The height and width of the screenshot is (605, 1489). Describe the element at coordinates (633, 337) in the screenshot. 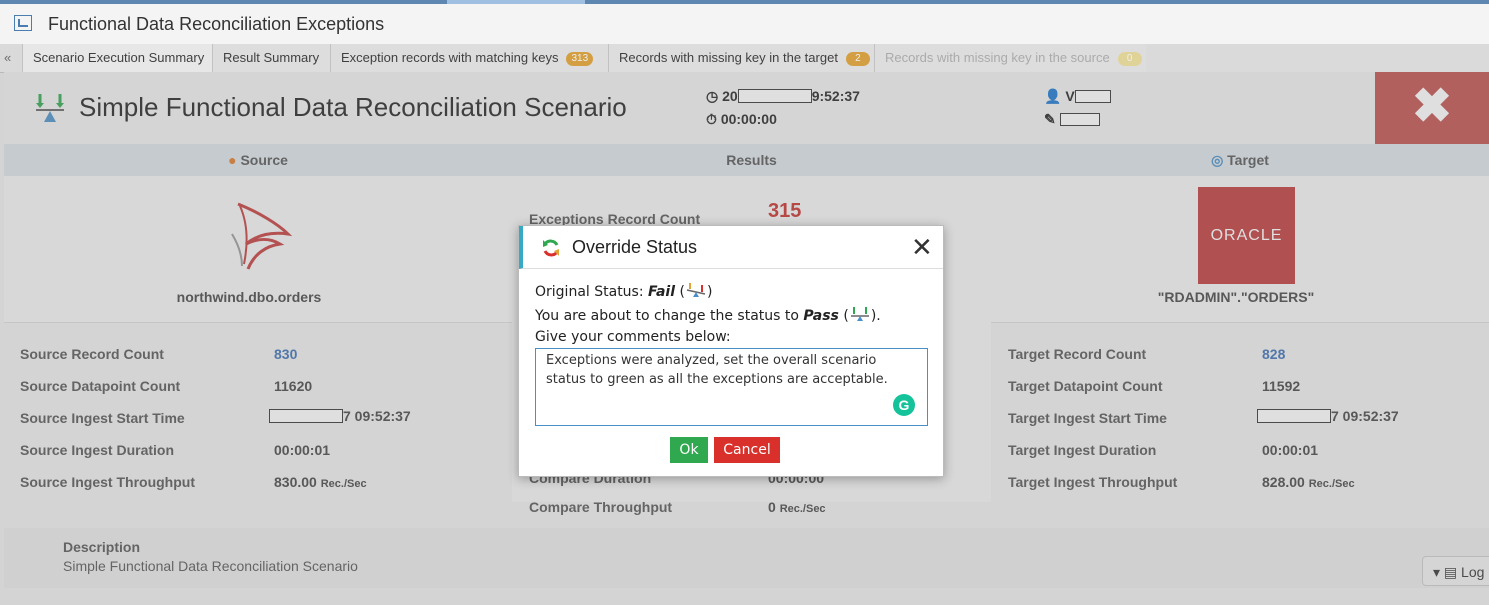

I see `comment-prompt: Give your comments below:` at that location.